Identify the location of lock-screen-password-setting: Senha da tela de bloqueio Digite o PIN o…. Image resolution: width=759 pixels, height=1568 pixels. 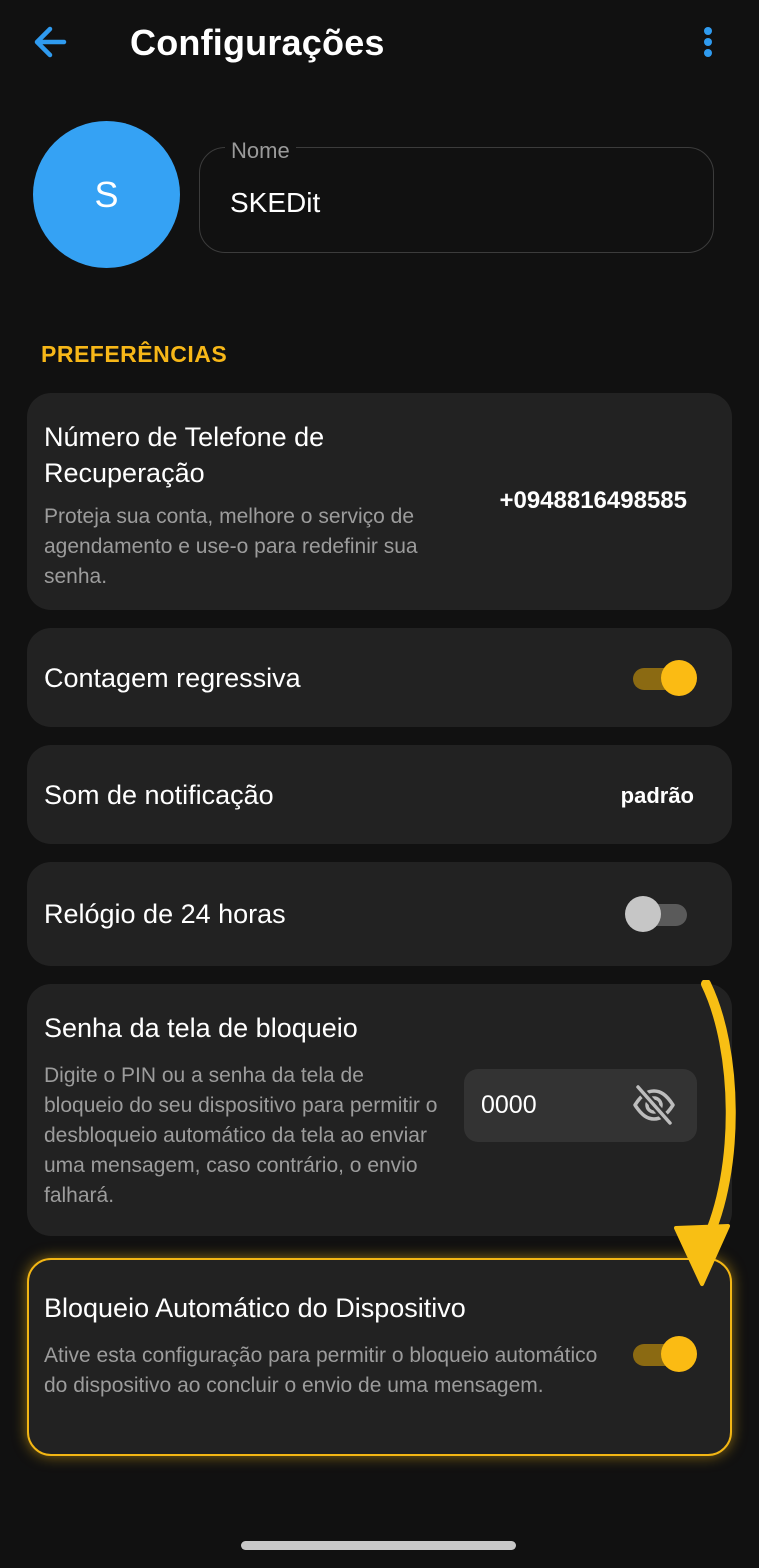
(379, 1110).